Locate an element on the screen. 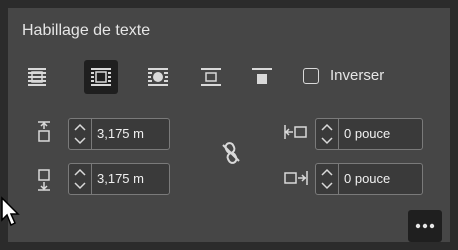  right-offset-stepper is located at coordinates (327, 179).